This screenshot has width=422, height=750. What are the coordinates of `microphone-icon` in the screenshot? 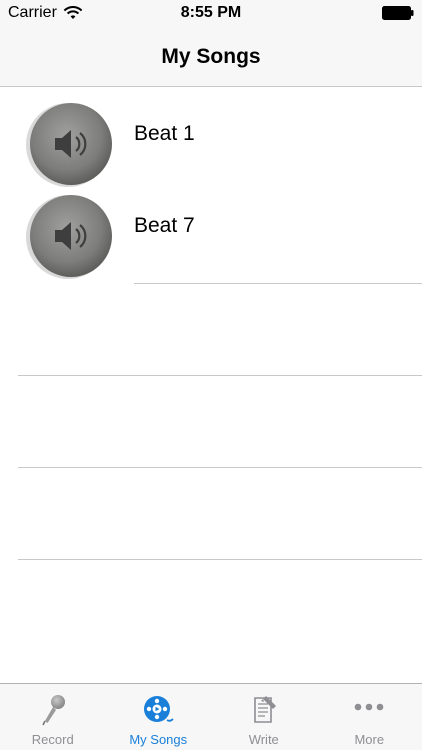 It's located at (53, 710).